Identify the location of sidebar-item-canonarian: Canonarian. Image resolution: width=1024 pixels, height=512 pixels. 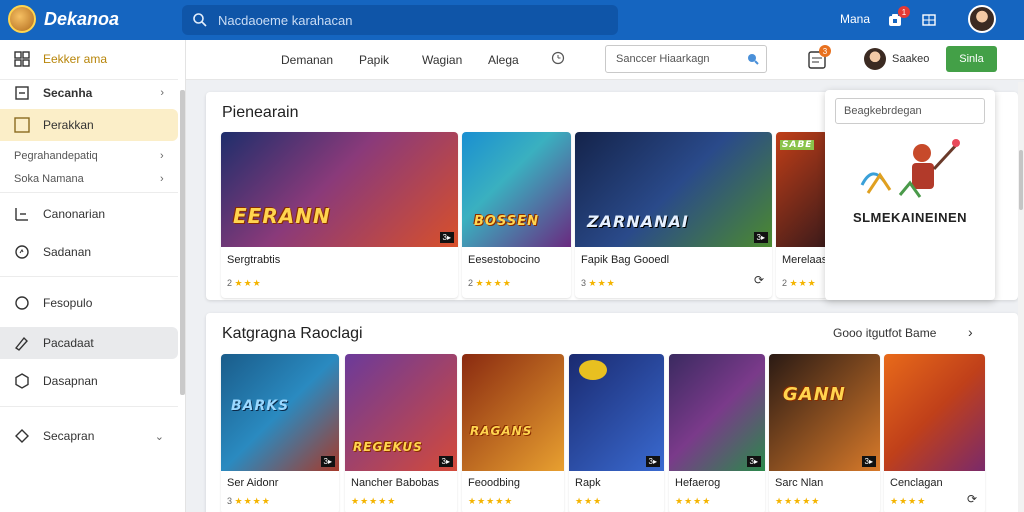
(89, 214).